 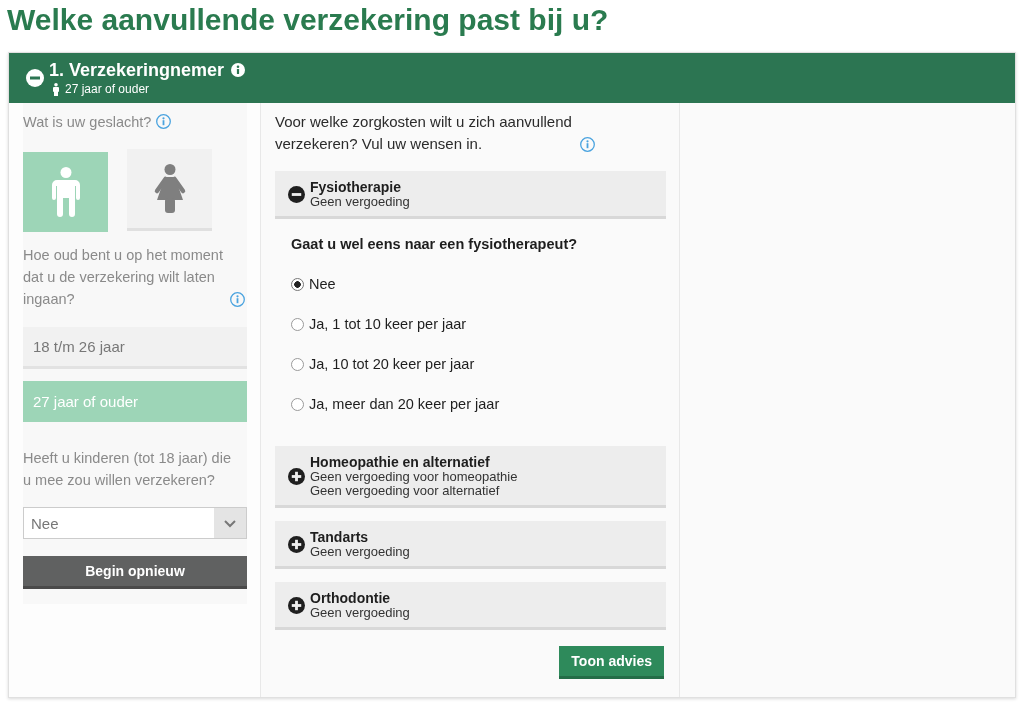 What do you see at coordinates (392, 364) in the screenshot?
I see `radio-label: Ja, 10 tot 20 keer per jaar` at bounding box center [392, 364].